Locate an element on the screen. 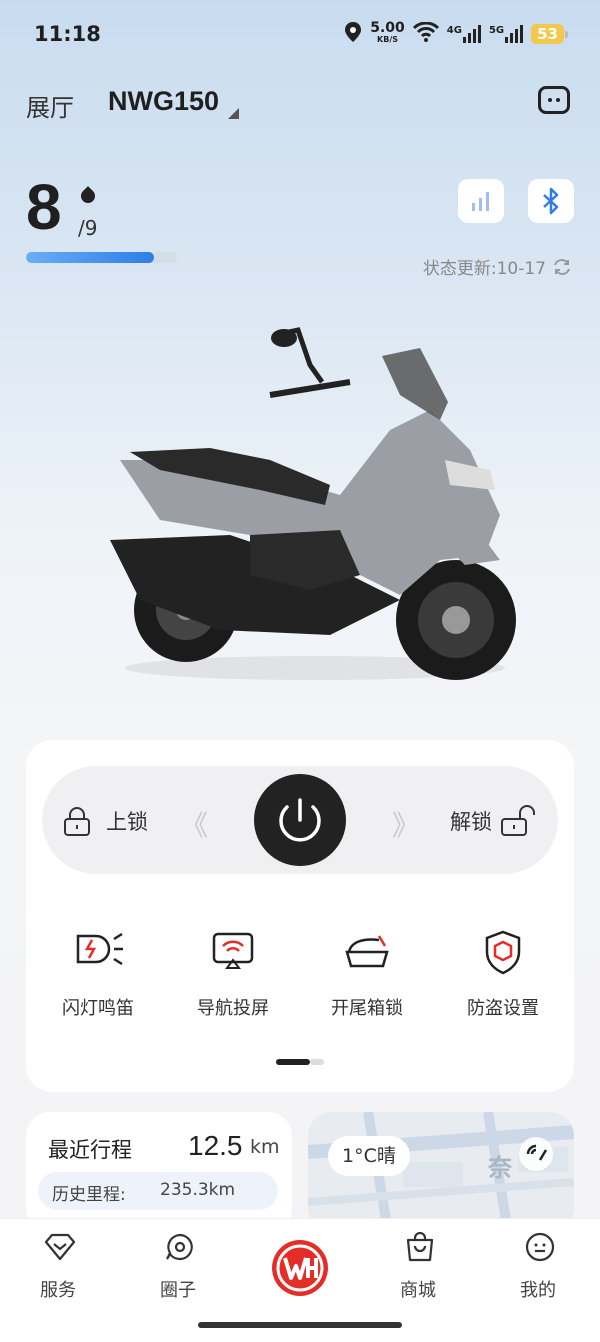 The image size is (600, 1342). signal-strength-icon is located at coordinates (480, 201).